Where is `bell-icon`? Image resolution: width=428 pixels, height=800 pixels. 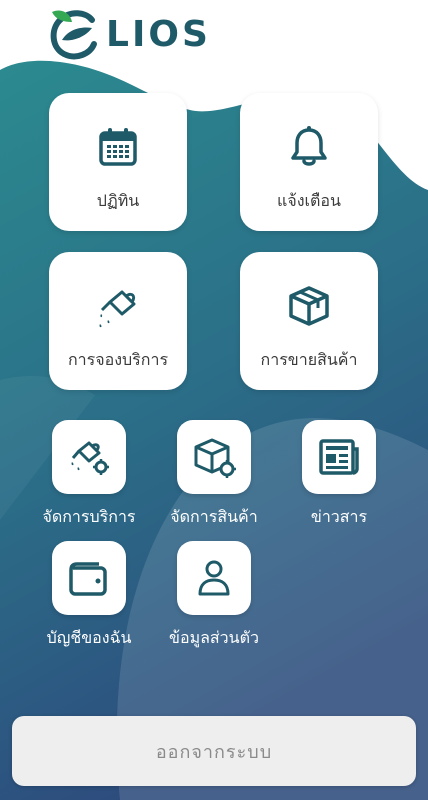
bell-icon is located at coordinates (309, 146).